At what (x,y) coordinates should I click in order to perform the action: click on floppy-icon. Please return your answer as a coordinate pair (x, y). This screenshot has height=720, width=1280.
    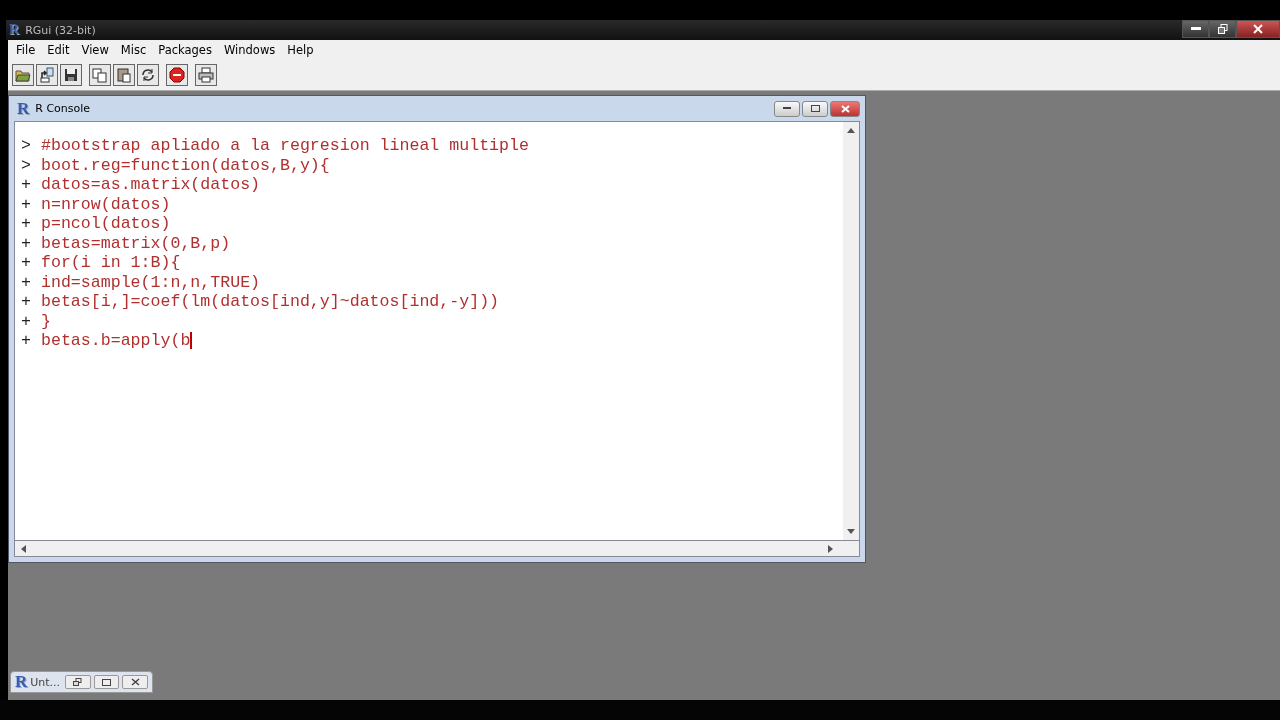
    Looking at the image, I should click on (71, 75).